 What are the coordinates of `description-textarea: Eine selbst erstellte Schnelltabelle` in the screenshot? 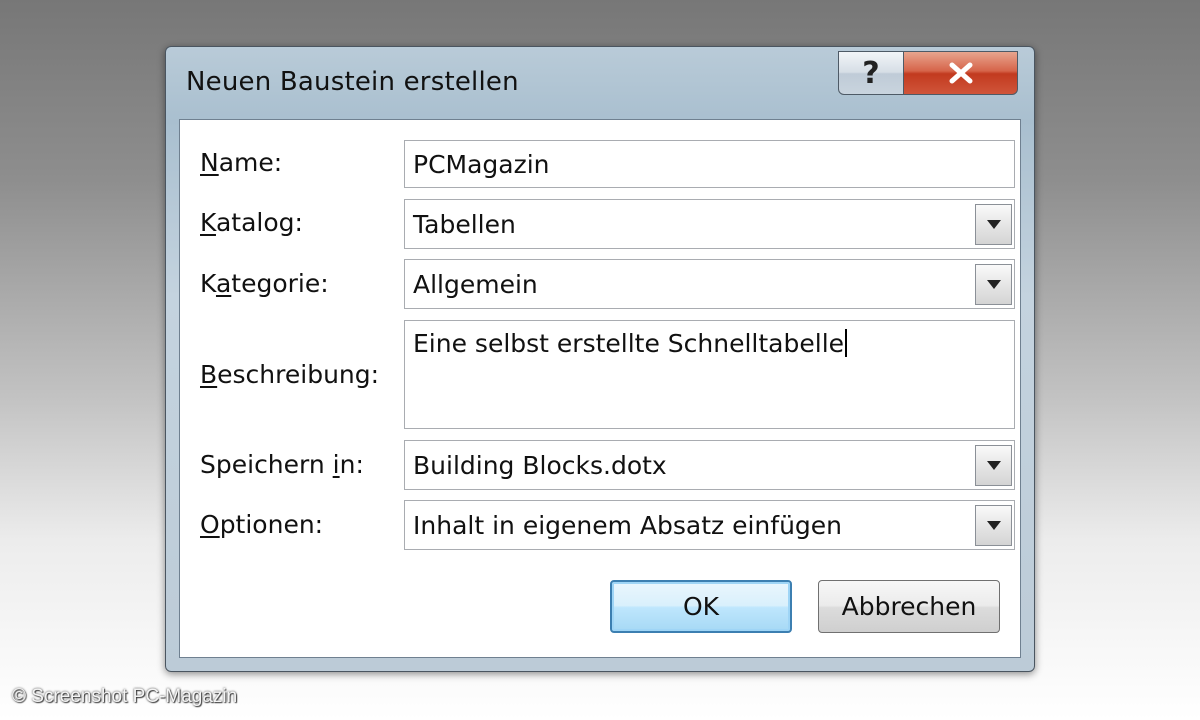 It's located at (709, 374).